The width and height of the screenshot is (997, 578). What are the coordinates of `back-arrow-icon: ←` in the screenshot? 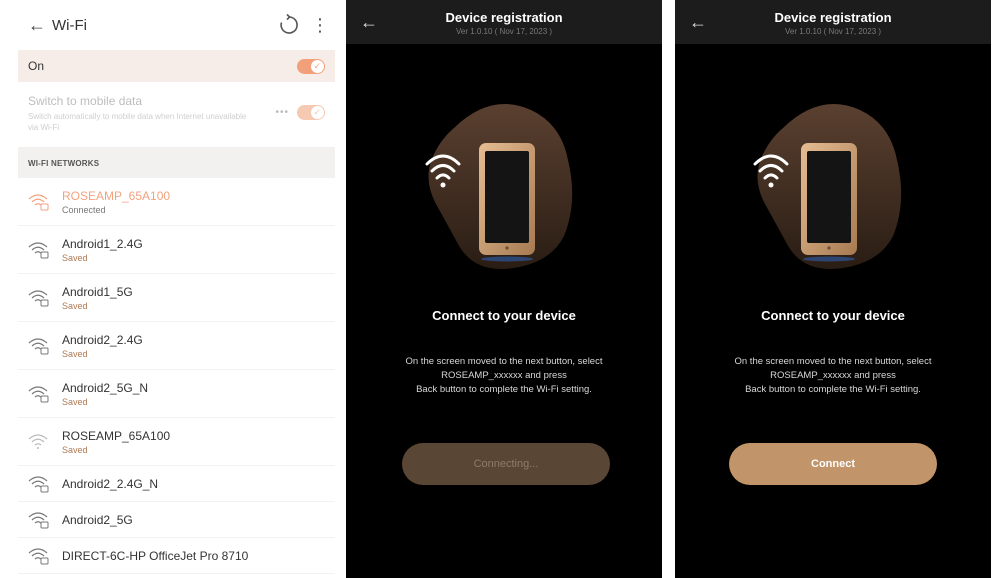 It's located at (39, 25).